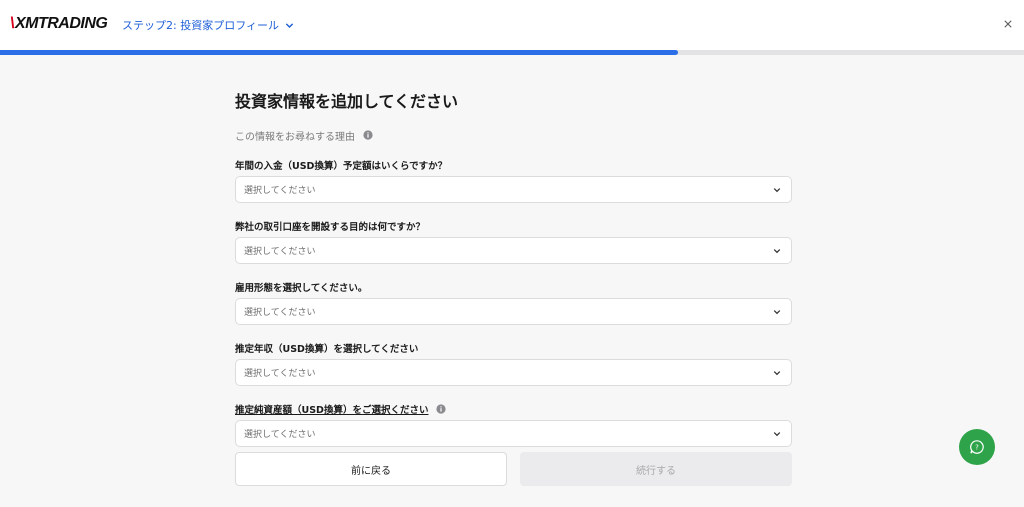 This screenshot has height=507, width=1024. I want to click on why-info-link: この情報をお尋ねする理由, so click(513, 135).